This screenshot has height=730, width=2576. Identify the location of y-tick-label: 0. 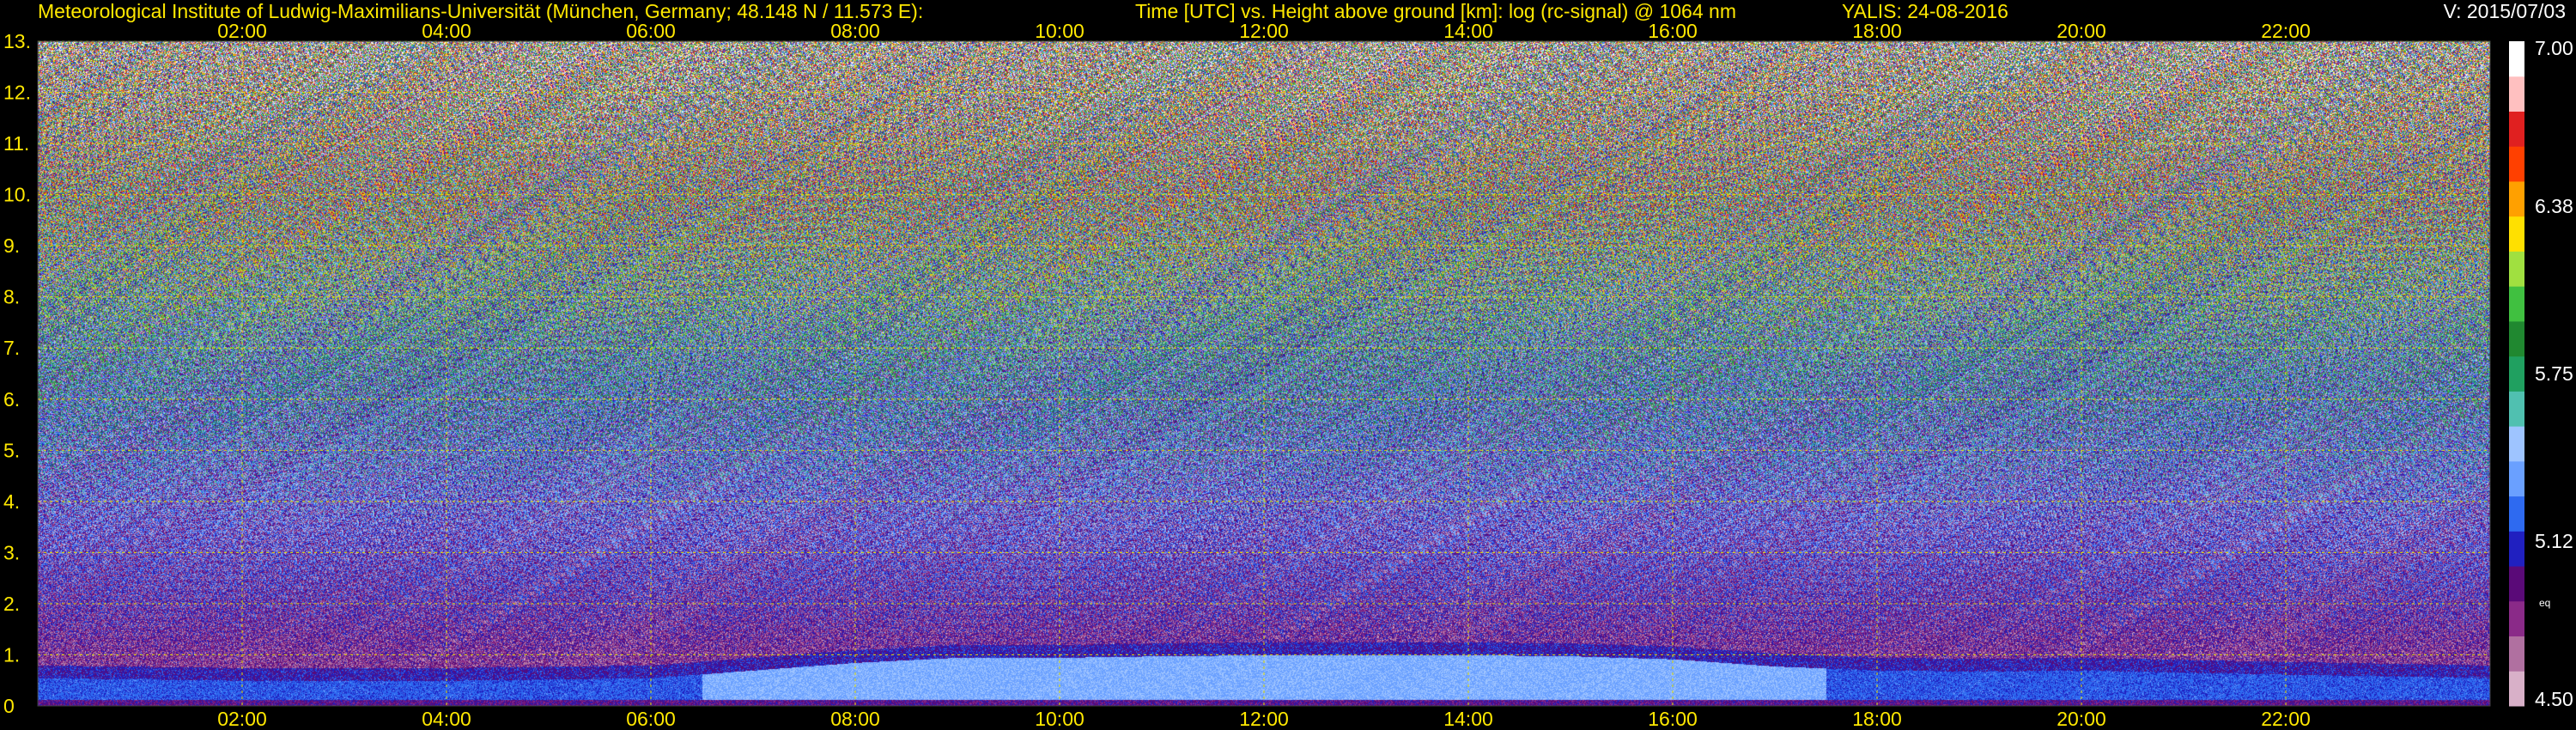
(9, 706).